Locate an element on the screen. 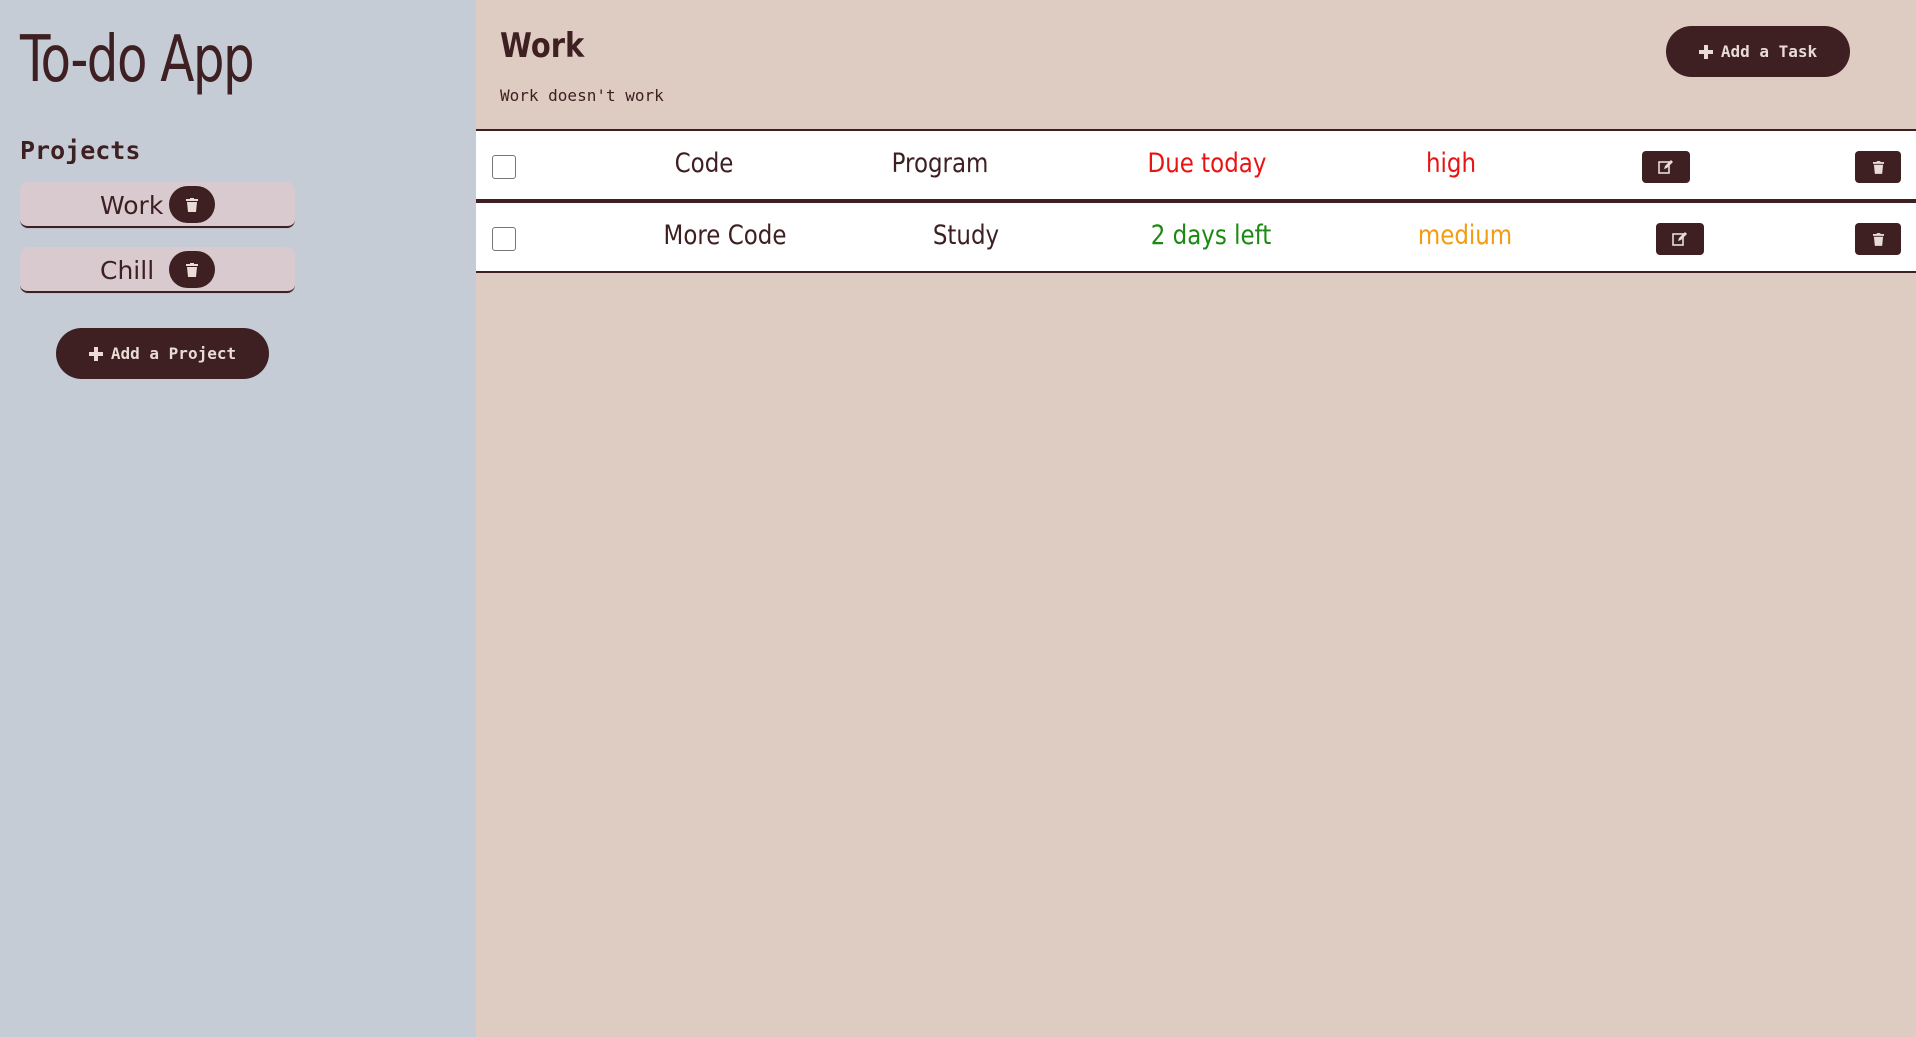  task-title: More Code is located at coordinates (725, 235).